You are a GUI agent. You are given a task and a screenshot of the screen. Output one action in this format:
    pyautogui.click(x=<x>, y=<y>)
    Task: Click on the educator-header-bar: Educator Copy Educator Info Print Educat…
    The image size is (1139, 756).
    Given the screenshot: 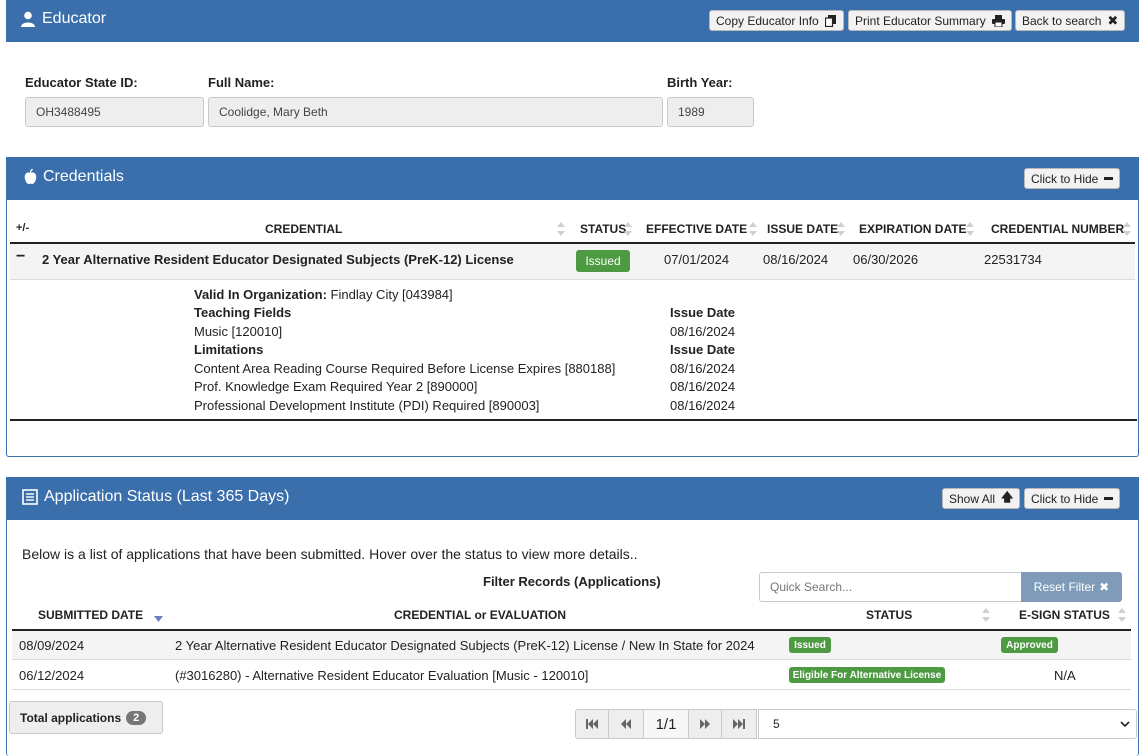 What is the action you would take?
    pyautogui.click(x=572, y=21)
    